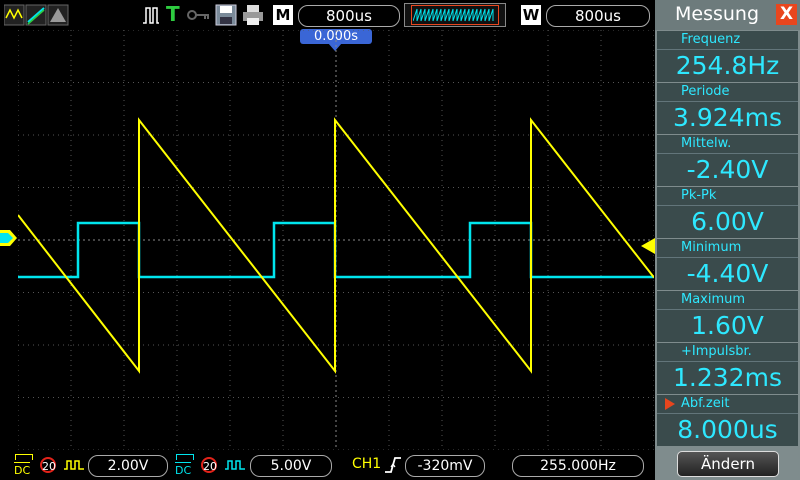 The height and width of the screenshot is (480, 800). Describe the element at coordinates (226, 15) in the screenshot. I see `save-icon` at that location.